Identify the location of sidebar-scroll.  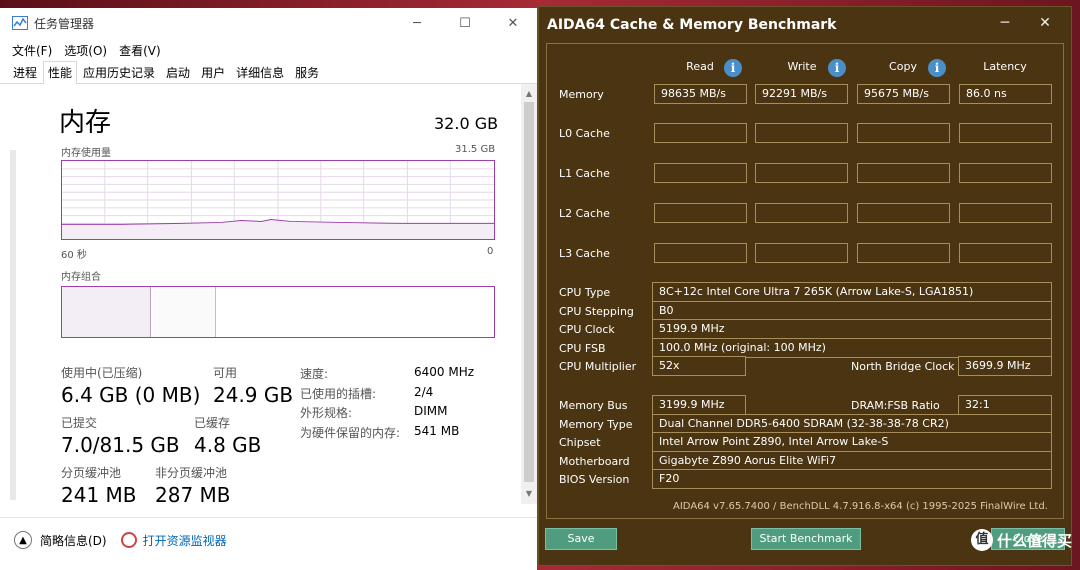
(13, 325).